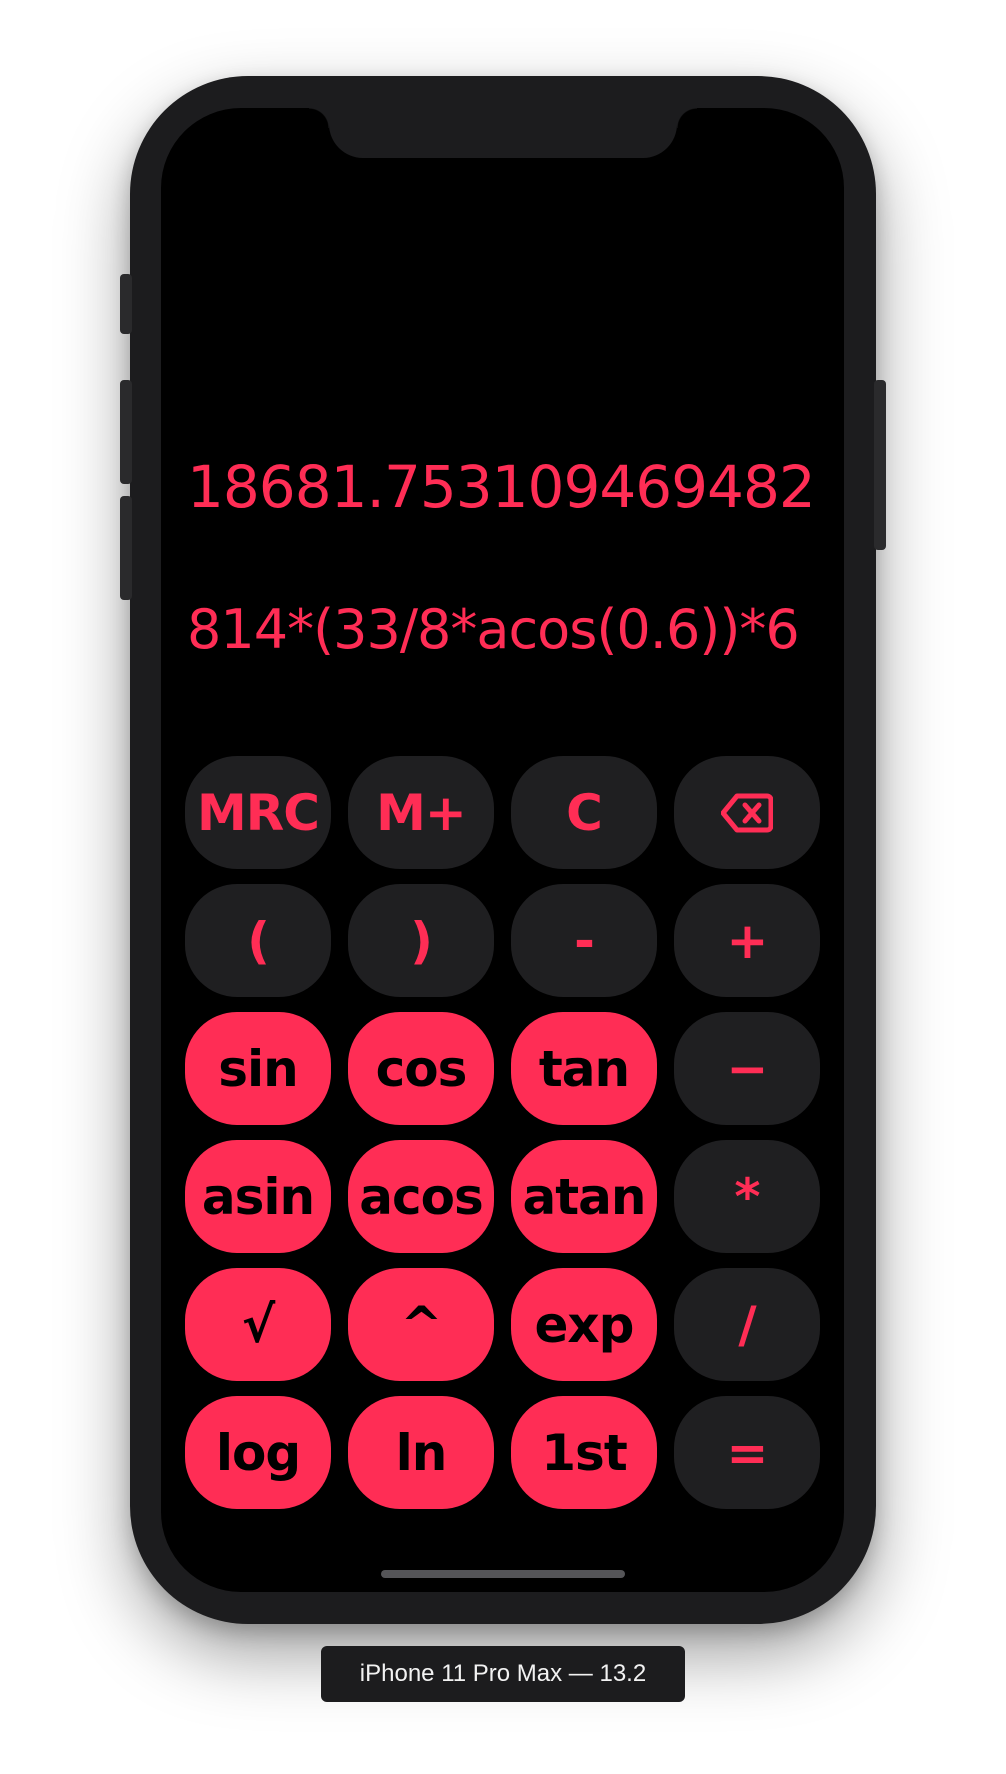 Image resolution: width=1006 pixels, height=1774 pixels. I want to click on key-mrc: MRC, so click(258, 812).